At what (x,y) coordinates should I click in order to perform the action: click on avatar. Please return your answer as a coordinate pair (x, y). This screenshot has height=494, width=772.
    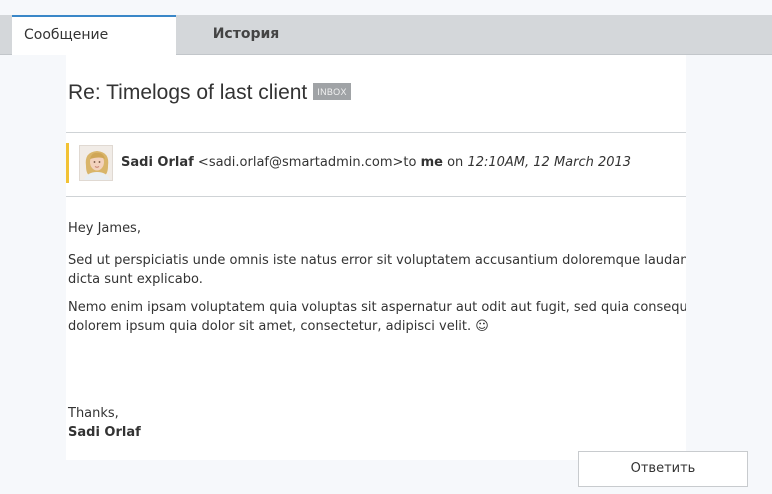
    Looking at the image, I should click on (96, 163).